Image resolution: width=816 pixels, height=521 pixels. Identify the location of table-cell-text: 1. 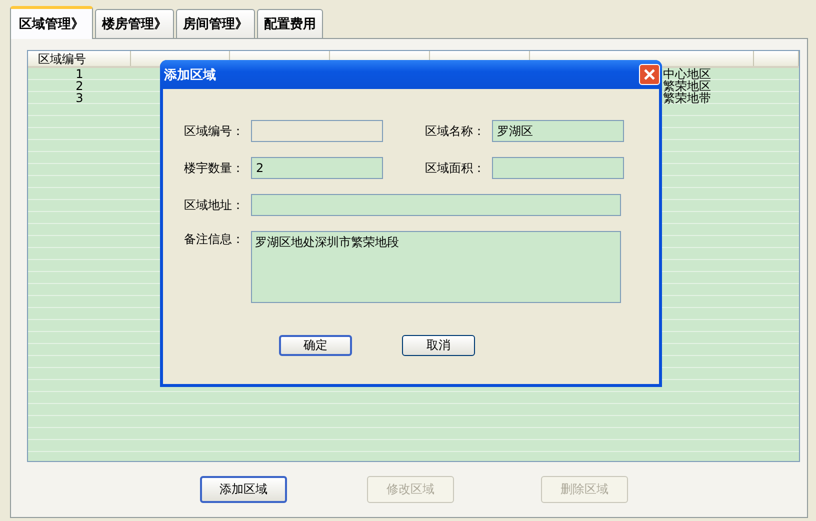
(79, 74).